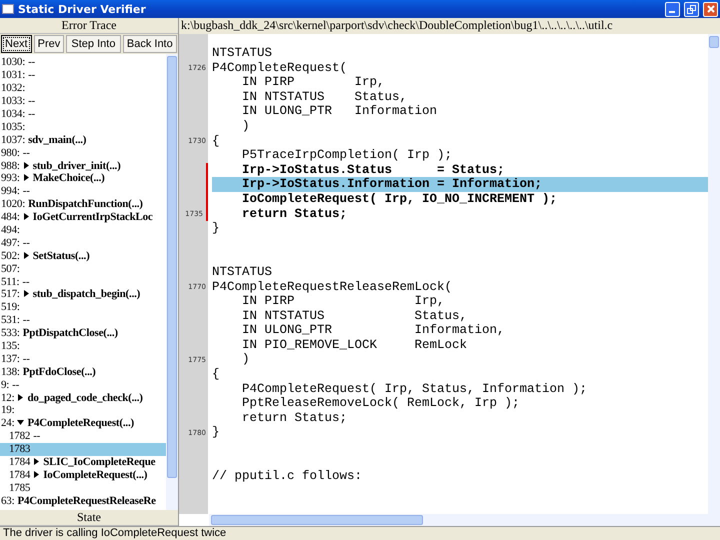 The image size is (720, 540). I want to click on trace-item: 1033: --, so click(83, 101).